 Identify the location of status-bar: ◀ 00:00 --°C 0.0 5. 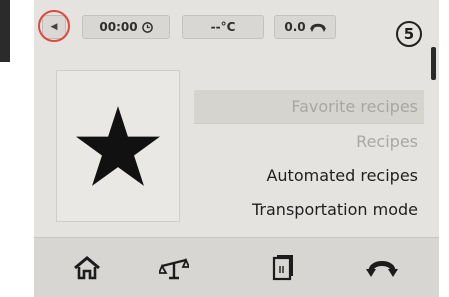
(236, 23).